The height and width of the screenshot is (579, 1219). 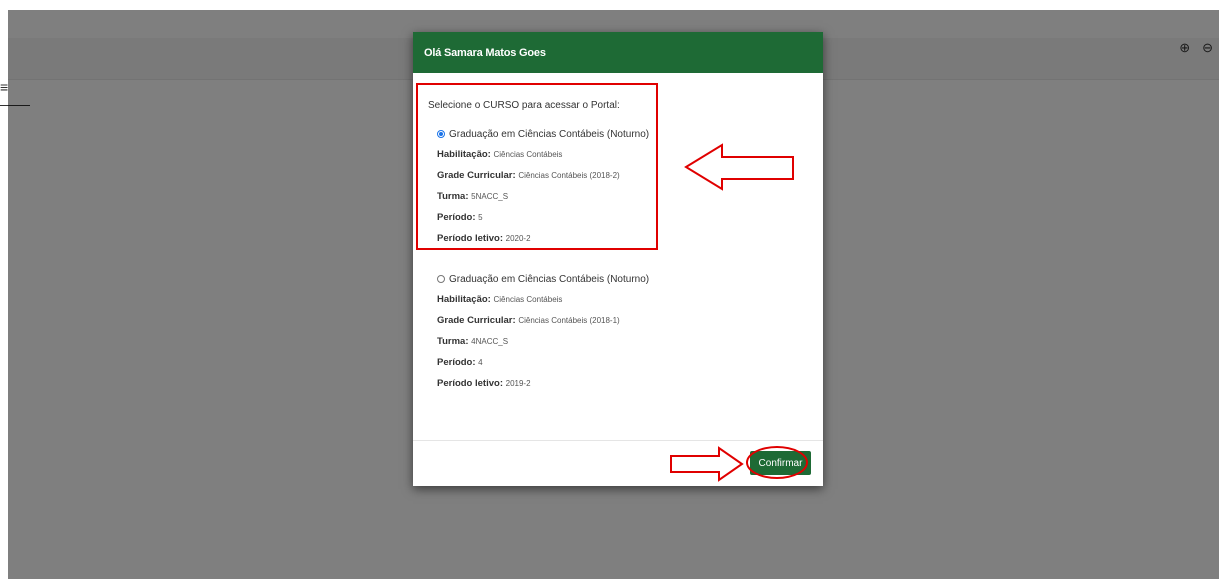 I want to click on modal-title: Olá Samara Matos Goes, so click(x=485, y=53).